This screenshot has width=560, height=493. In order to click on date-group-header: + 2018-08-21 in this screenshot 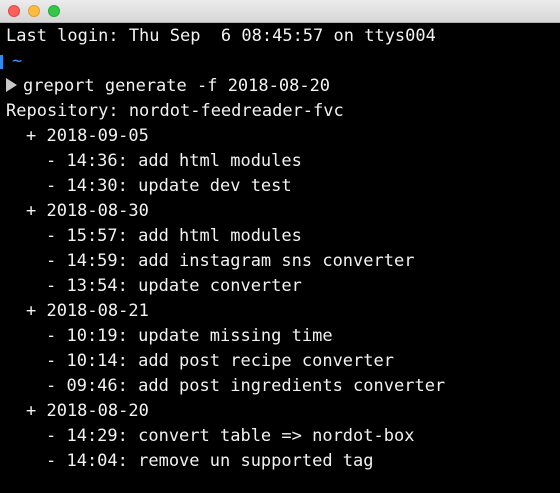, I will do `click(87, 311)`.